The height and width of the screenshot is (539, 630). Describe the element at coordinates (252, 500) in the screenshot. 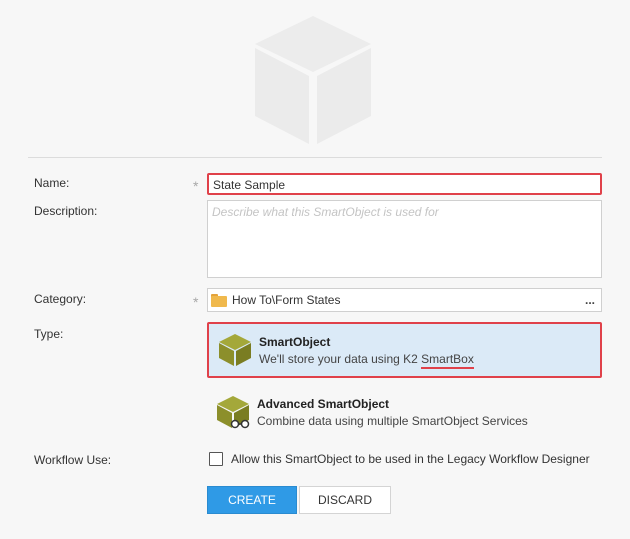

I see `create-button: CREATE` at that location.